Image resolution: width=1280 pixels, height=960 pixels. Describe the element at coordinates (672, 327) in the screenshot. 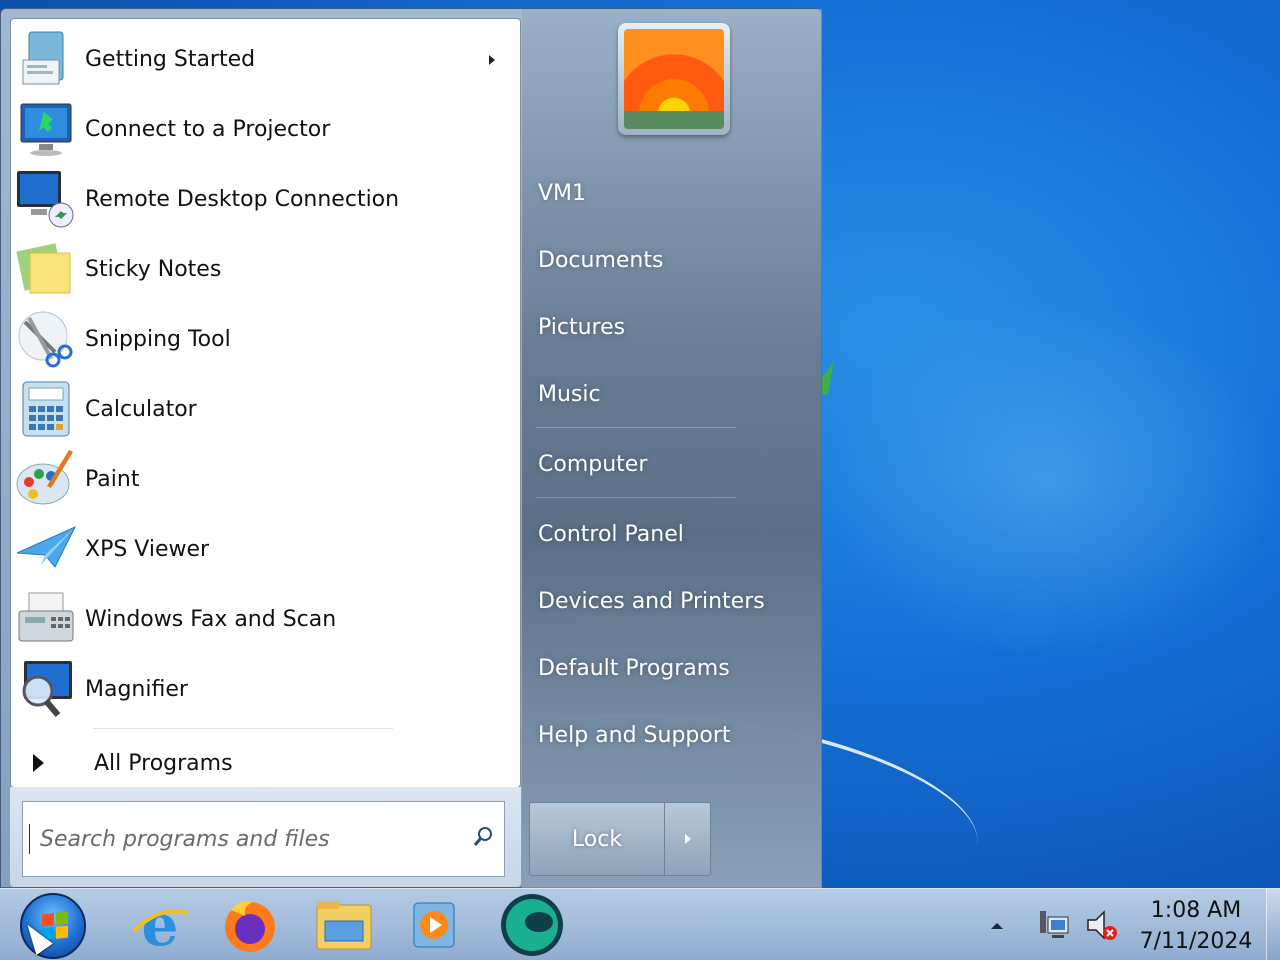

I see `place-pictures: Pictures` at that location.